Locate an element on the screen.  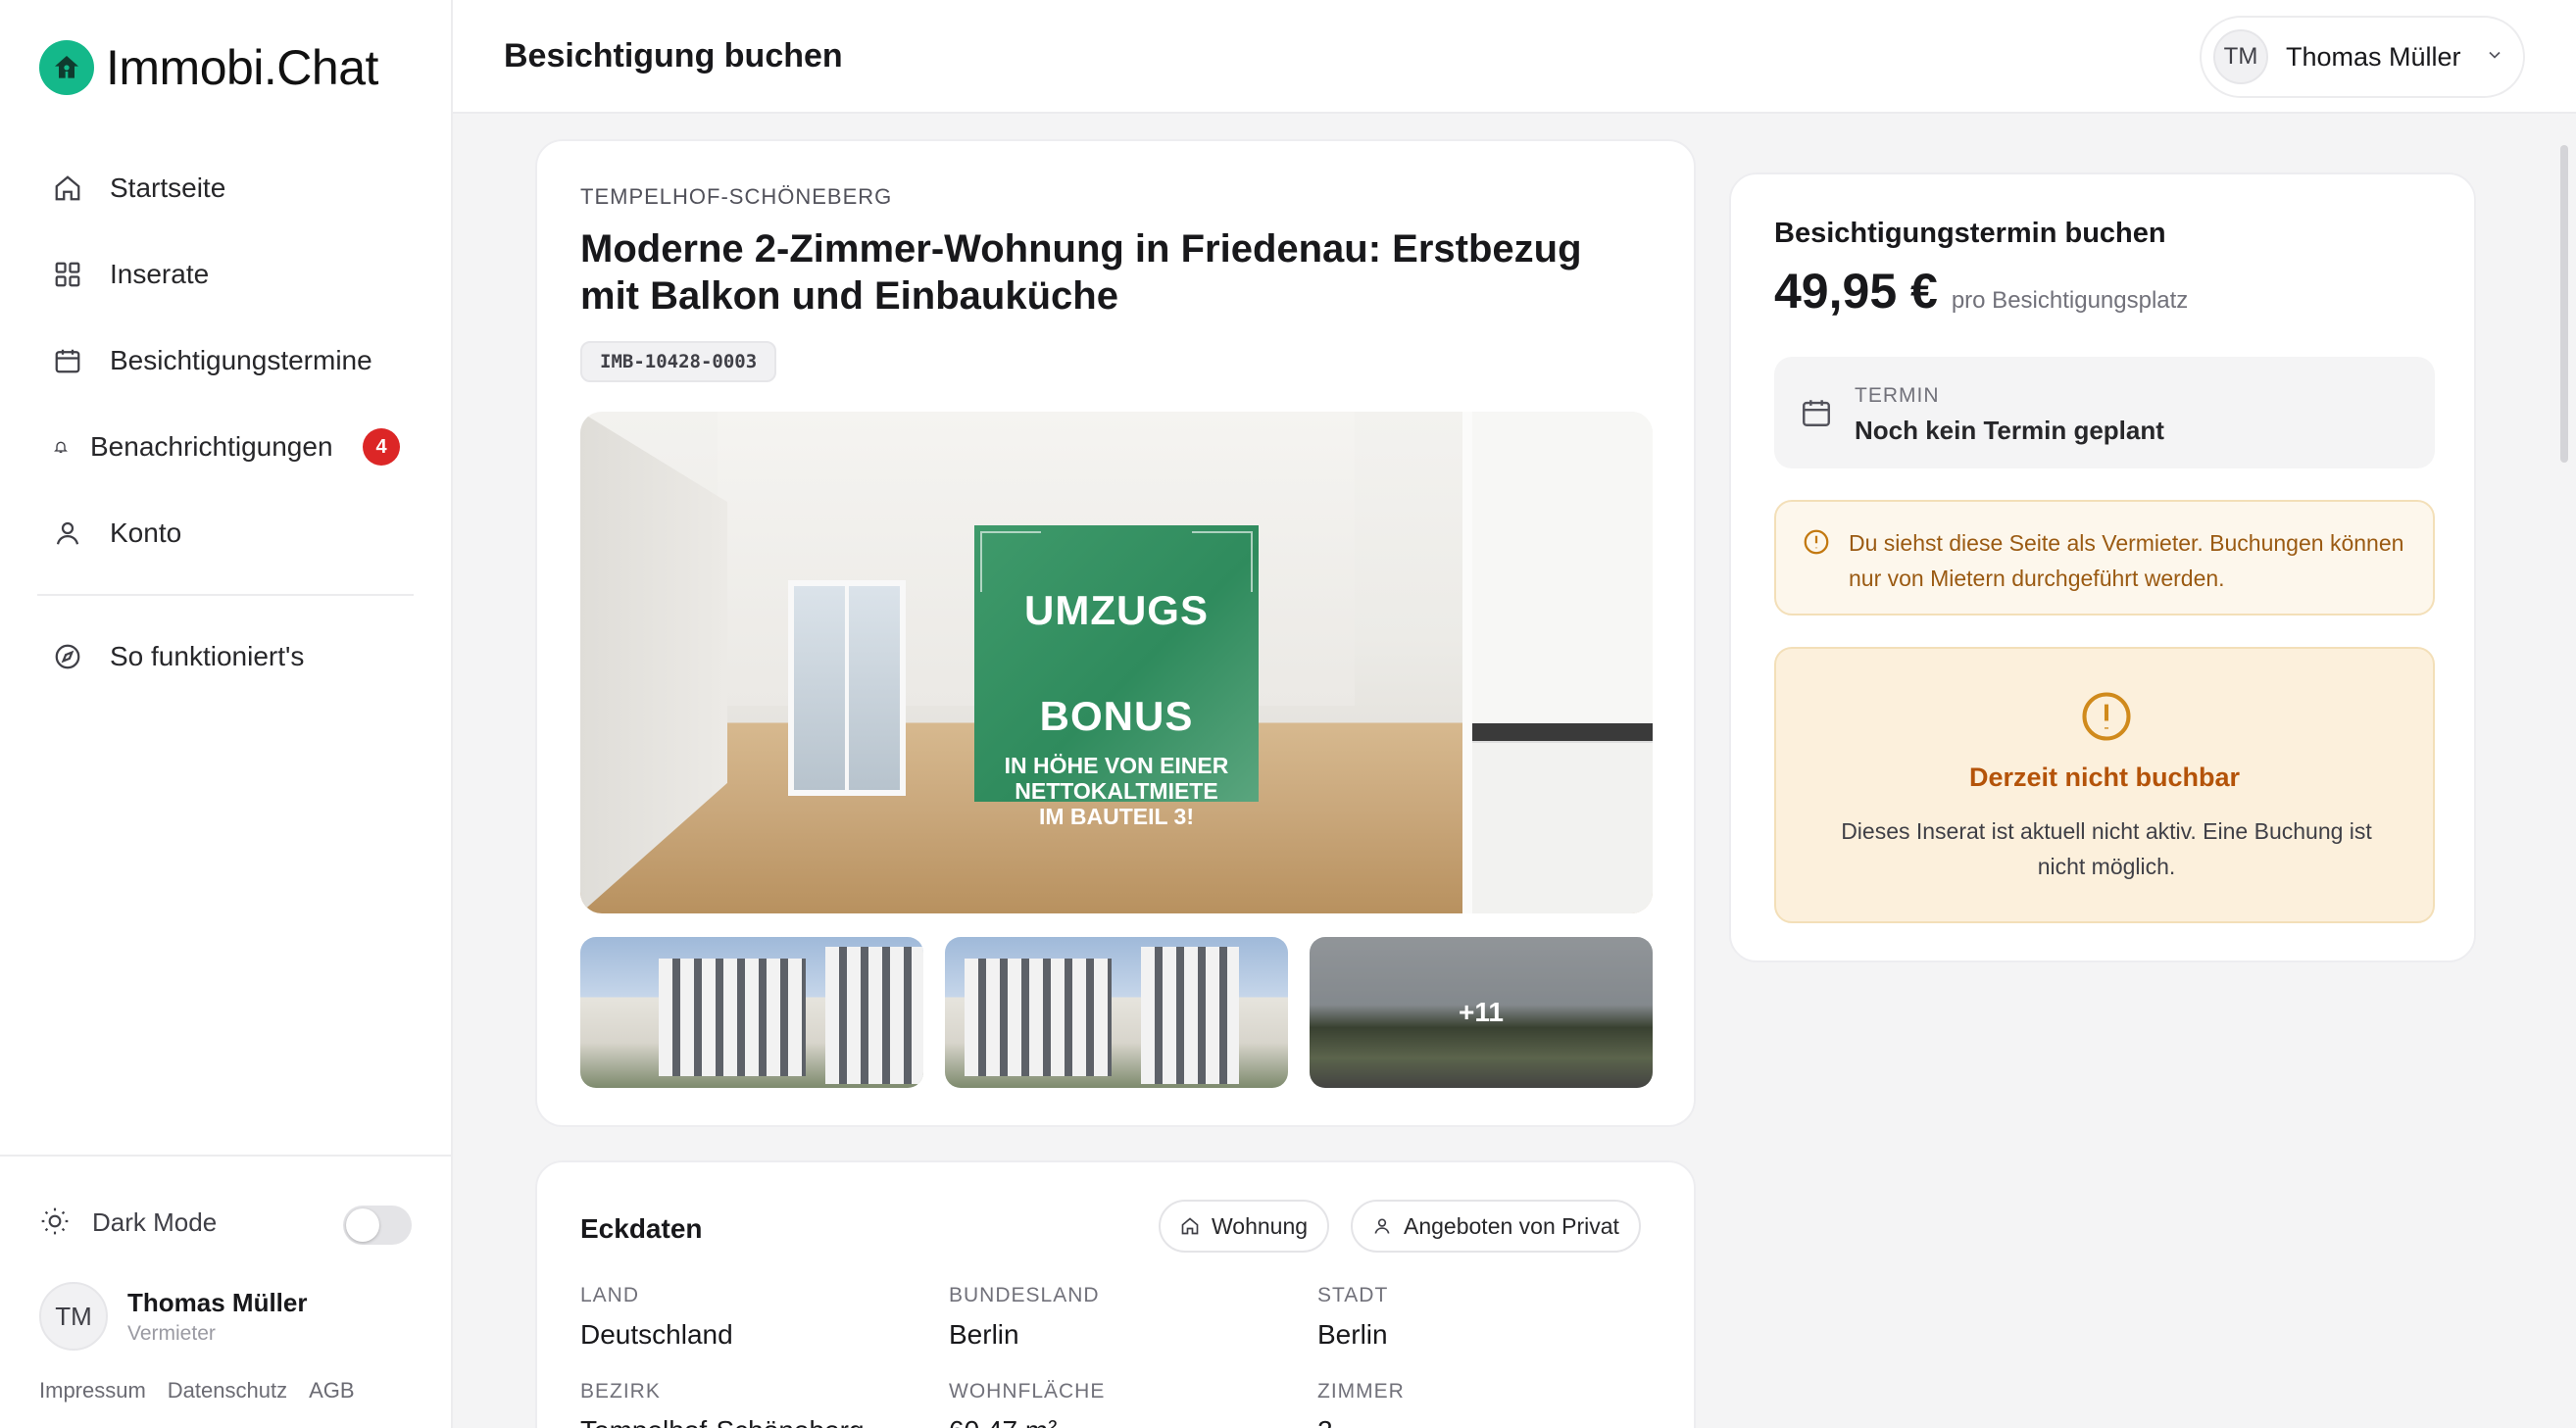
property-type-tag: Wohnung is located at coordinates (1244, 1226).